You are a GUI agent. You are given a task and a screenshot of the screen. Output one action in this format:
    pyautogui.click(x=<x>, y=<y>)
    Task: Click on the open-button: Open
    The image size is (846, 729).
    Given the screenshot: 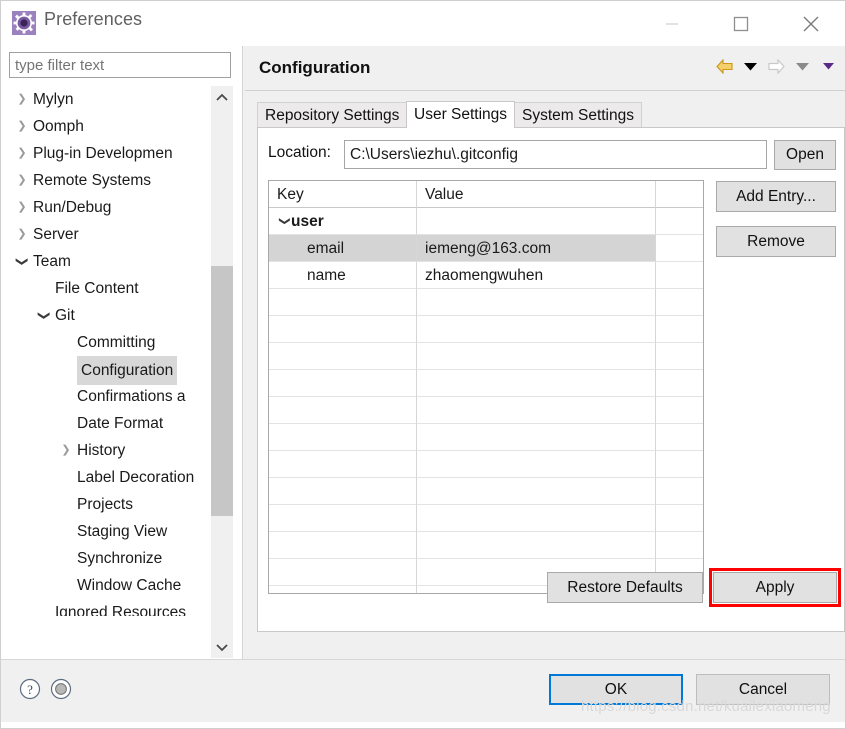 What is the action you would take?
    pyautogui.click(x=805, y=155)
    